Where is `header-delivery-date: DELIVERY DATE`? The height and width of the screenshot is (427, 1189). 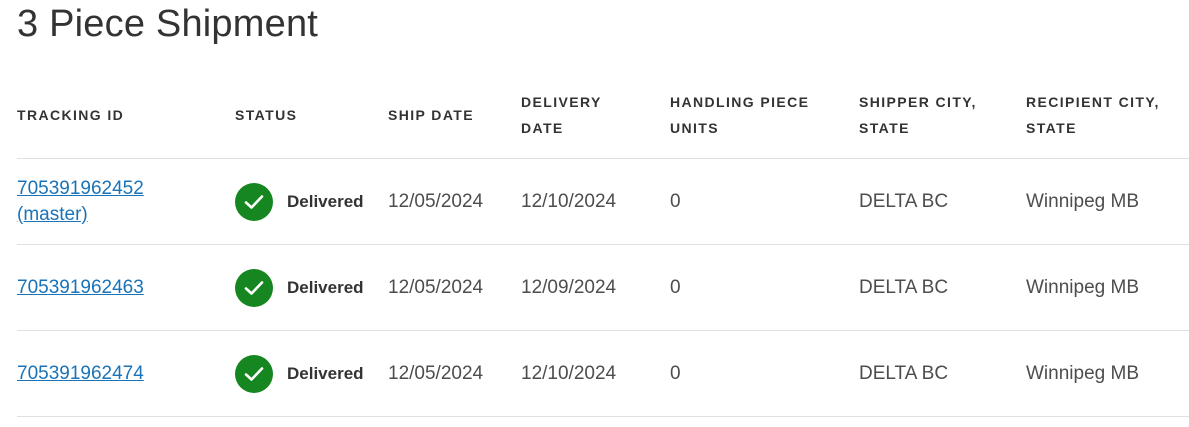
header-delivery-date: DELIVERY DATE is located at coordinates (595, 115).